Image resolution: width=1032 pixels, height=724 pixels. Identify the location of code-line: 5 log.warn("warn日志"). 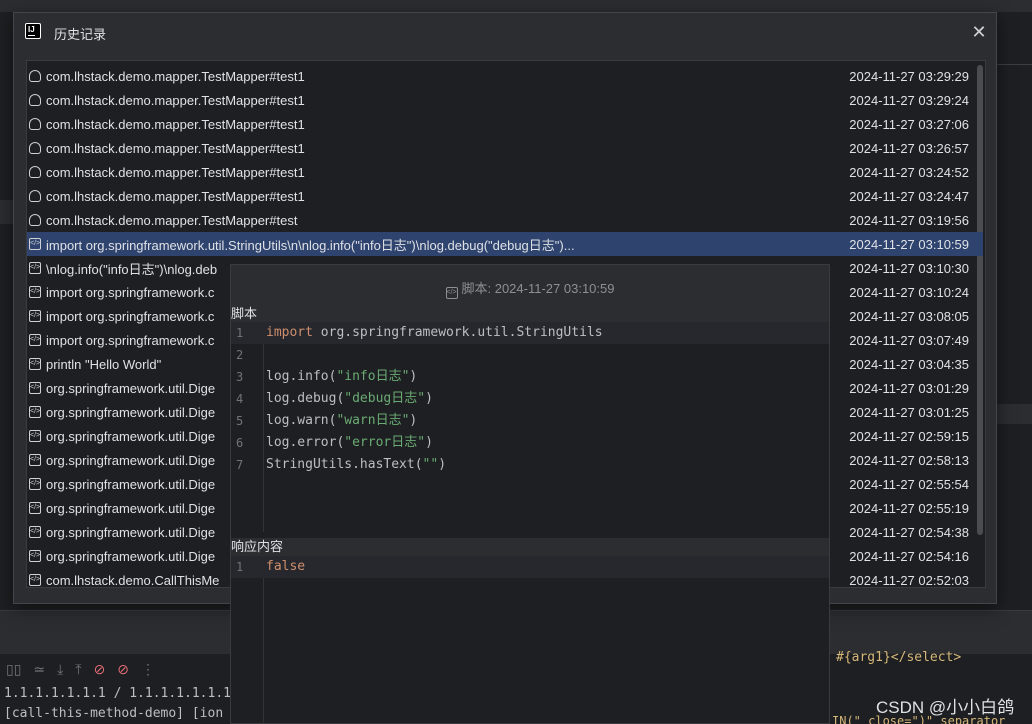
(530, 421).